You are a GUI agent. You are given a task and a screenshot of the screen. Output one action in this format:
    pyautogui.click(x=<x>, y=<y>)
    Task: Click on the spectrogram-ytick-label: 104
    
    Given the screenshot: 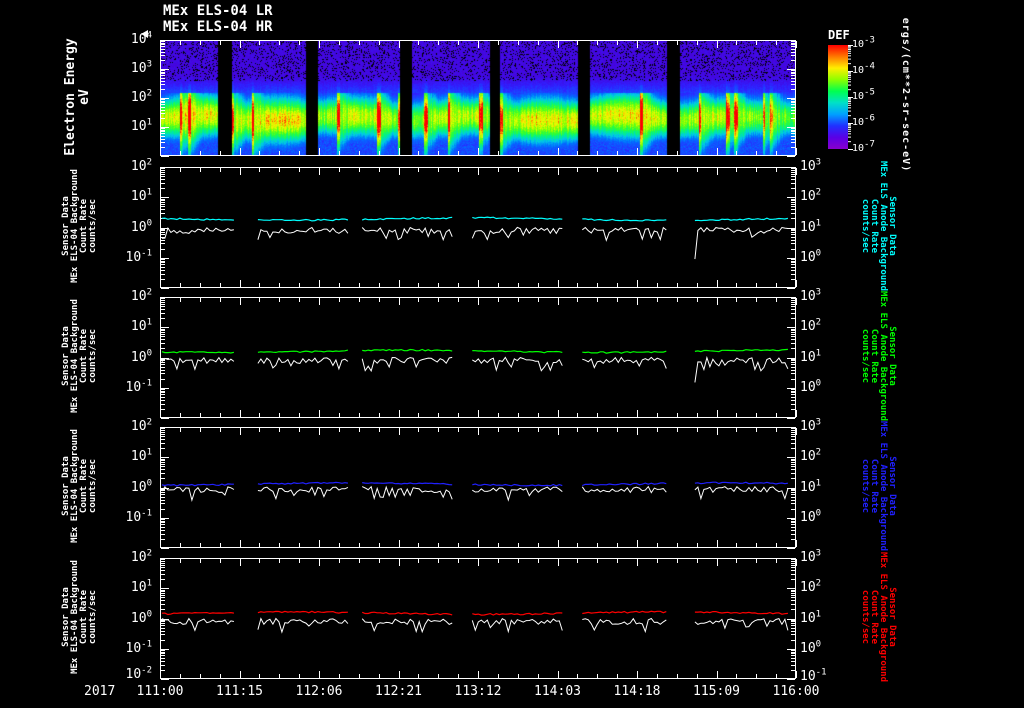 What is the action you would take?
    pyautogui.click(x=141, y=38)
    